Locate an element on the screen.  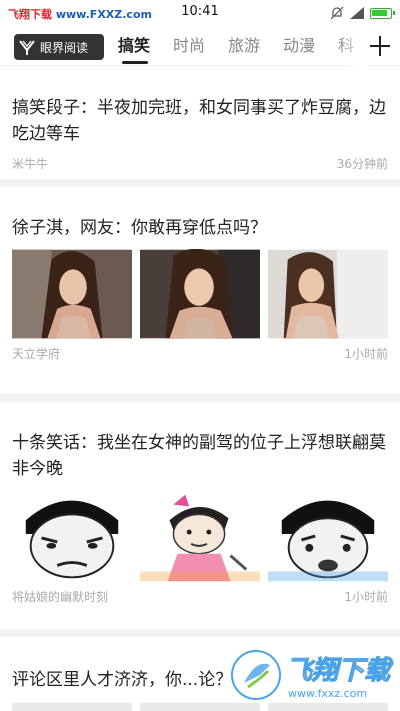
channel-nav: 眼界阅读 搞笑 时尚 旅游 动漫 科 is located at coordinates (200, 47).